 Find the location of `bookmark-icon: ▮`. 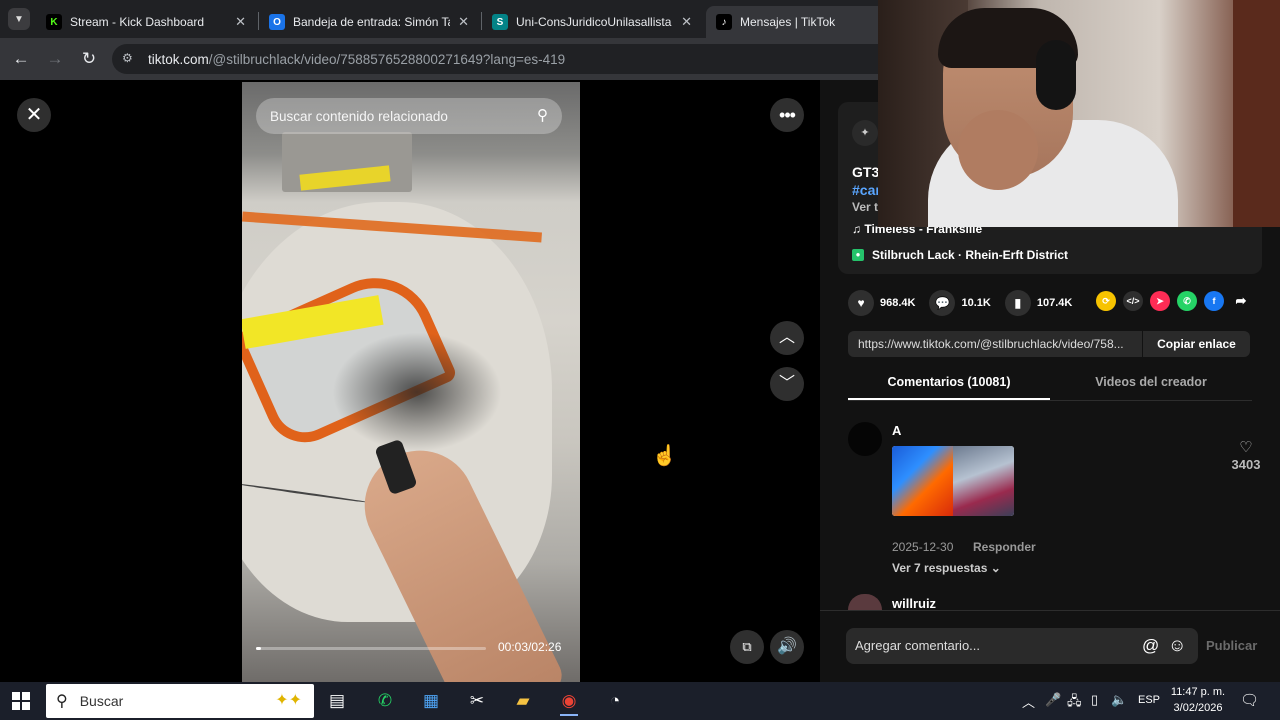

bookmark-icon: ▮ is located at coordinates (1017, 303).